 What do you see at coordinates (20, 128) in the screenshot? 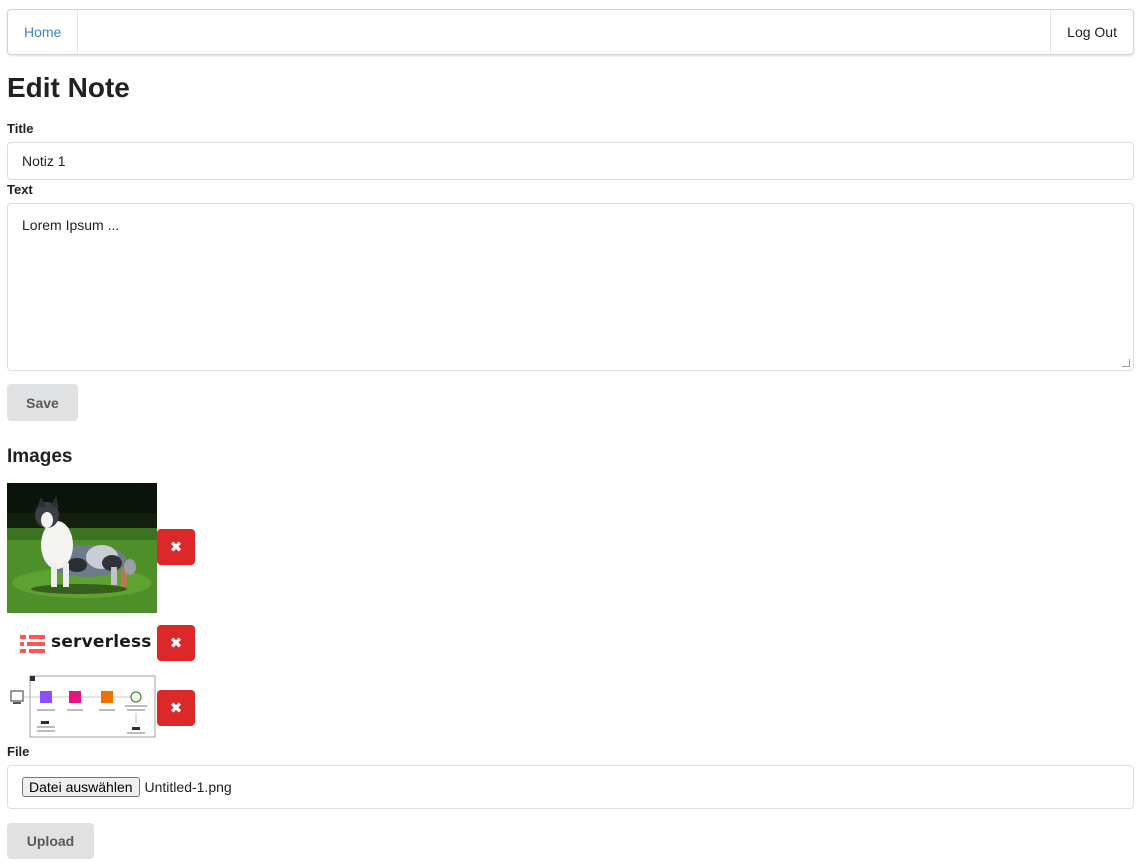
I see `title-label: Title` at bounding box center [20, 128].